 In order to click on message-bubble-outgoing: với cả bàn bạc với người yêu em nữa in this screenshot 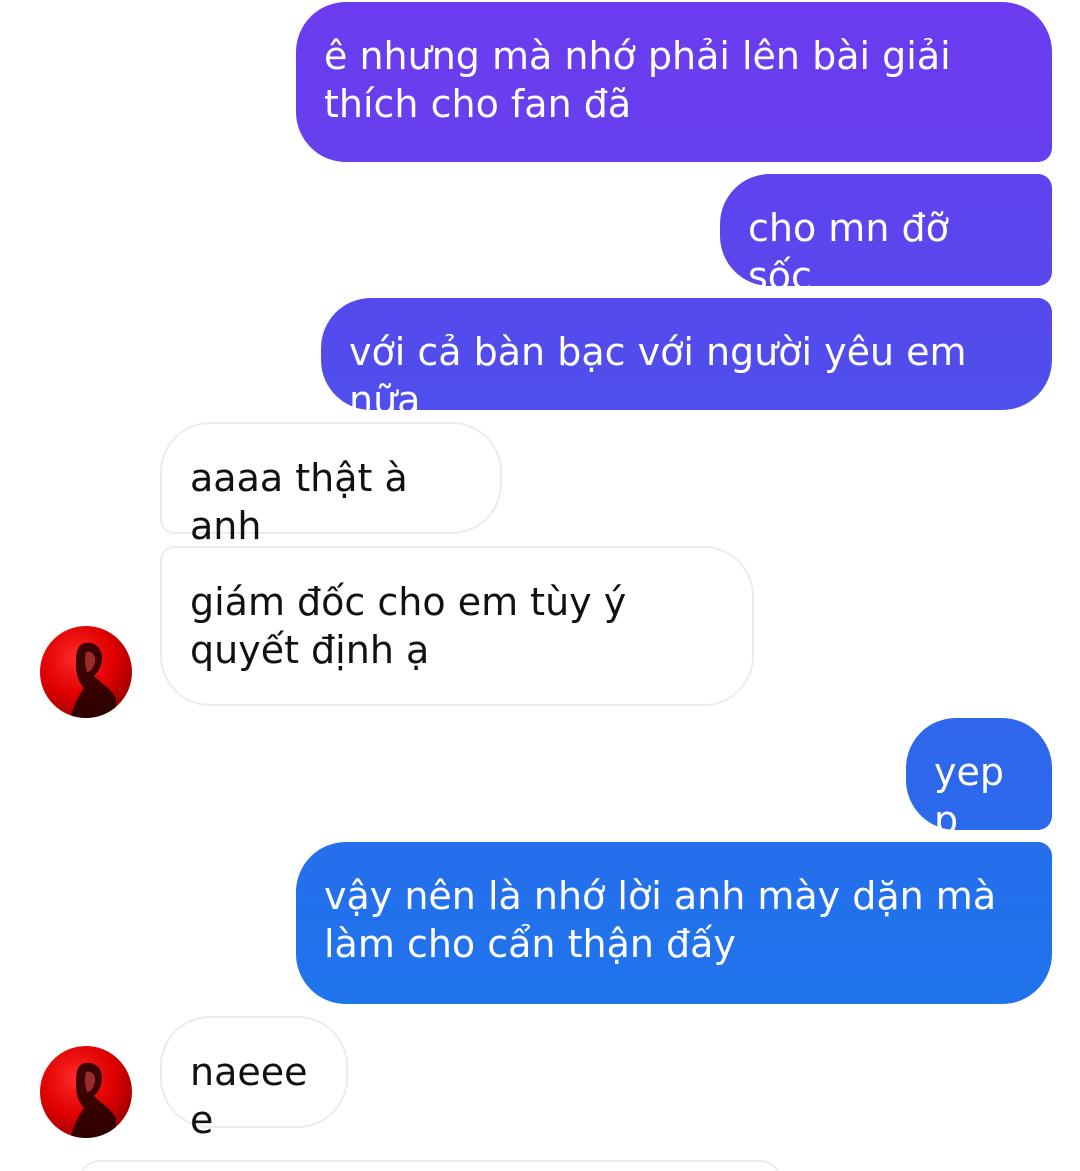, I will do `click(686, 360)`.